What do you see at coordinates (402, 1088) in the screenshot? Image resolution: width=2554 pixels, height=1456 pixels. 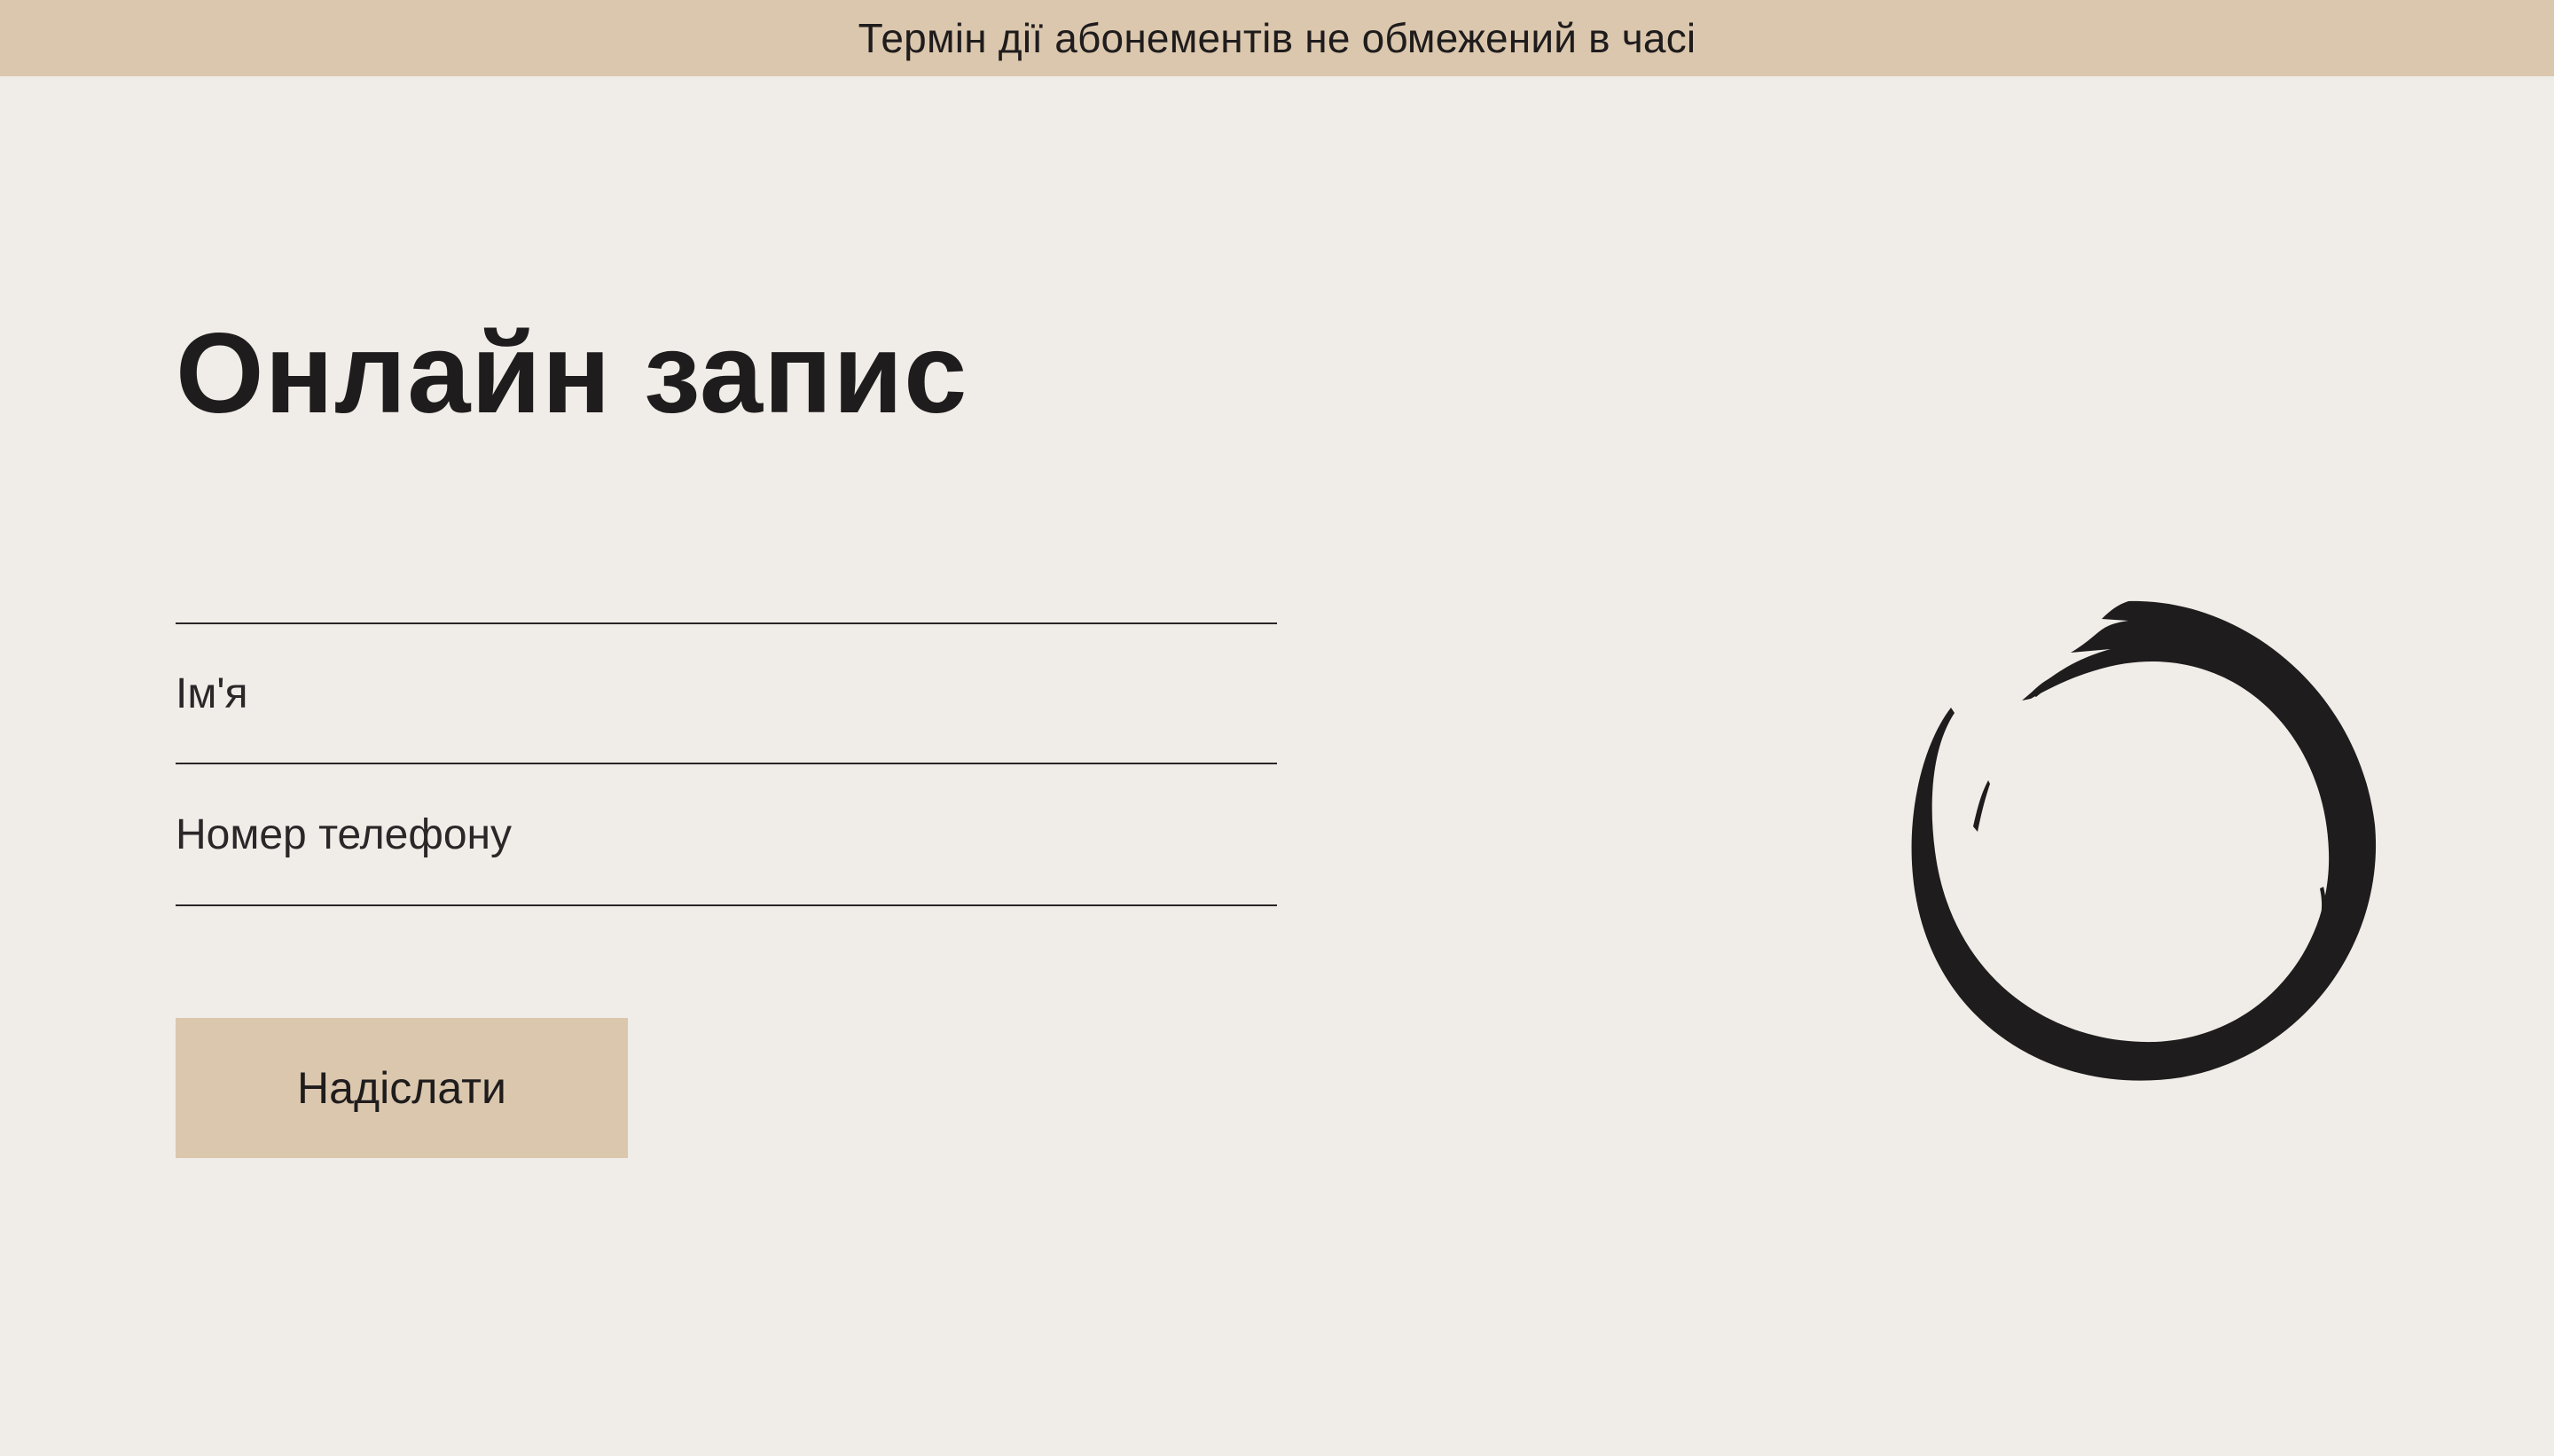 I see `submit-button: Надіслати` at bounding box center [402, 1088].